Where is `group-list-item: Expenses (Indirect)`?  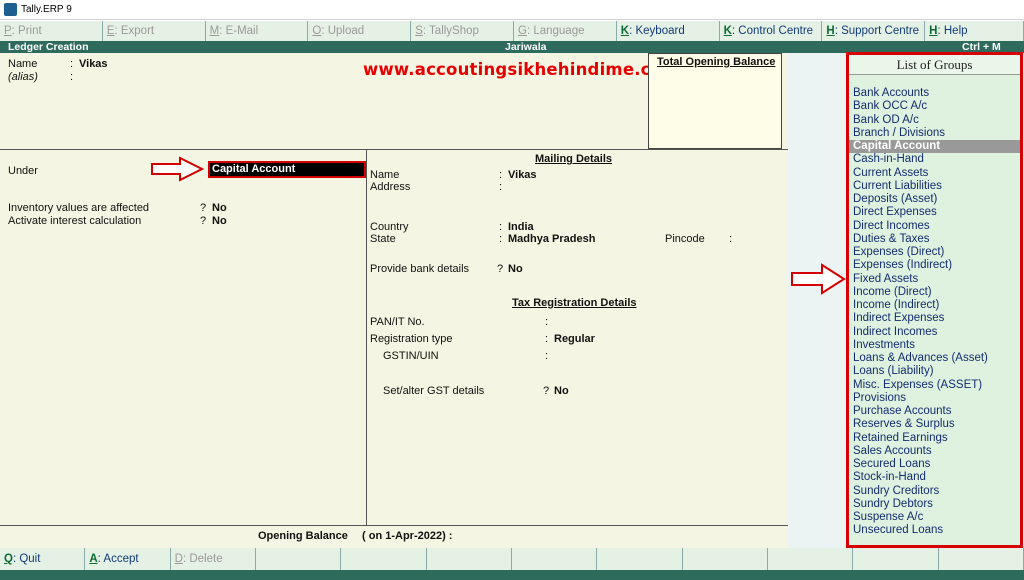
group-list-item: Expenses (Indirect) is located at coordinates (934, 265).